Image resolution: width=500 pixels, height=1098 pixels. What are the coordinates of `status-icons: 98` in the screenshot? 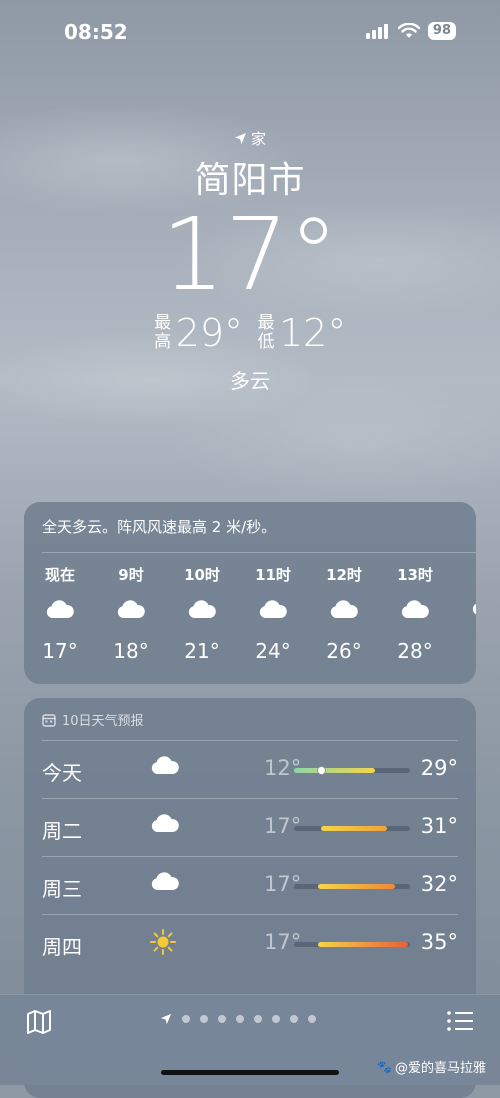 It's located at (410, 31).